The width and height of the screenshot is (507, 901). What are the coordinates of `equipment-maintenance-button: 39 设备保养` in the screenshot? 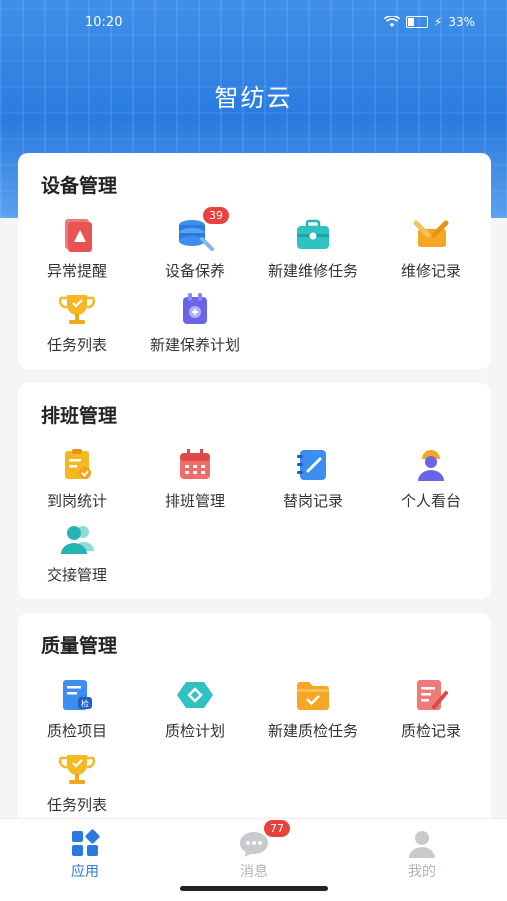 It's located at (195, 244).